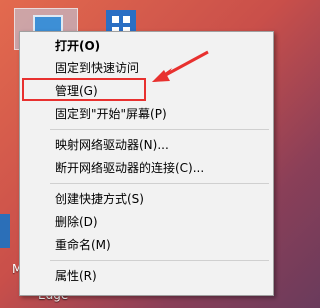 This screenshot has height=308, width=320. Describe the element at coordinates (146, 114) in the screenshot. I see `menu-item-pin-start: 固定到"开始"屏幕(P)` at that location.